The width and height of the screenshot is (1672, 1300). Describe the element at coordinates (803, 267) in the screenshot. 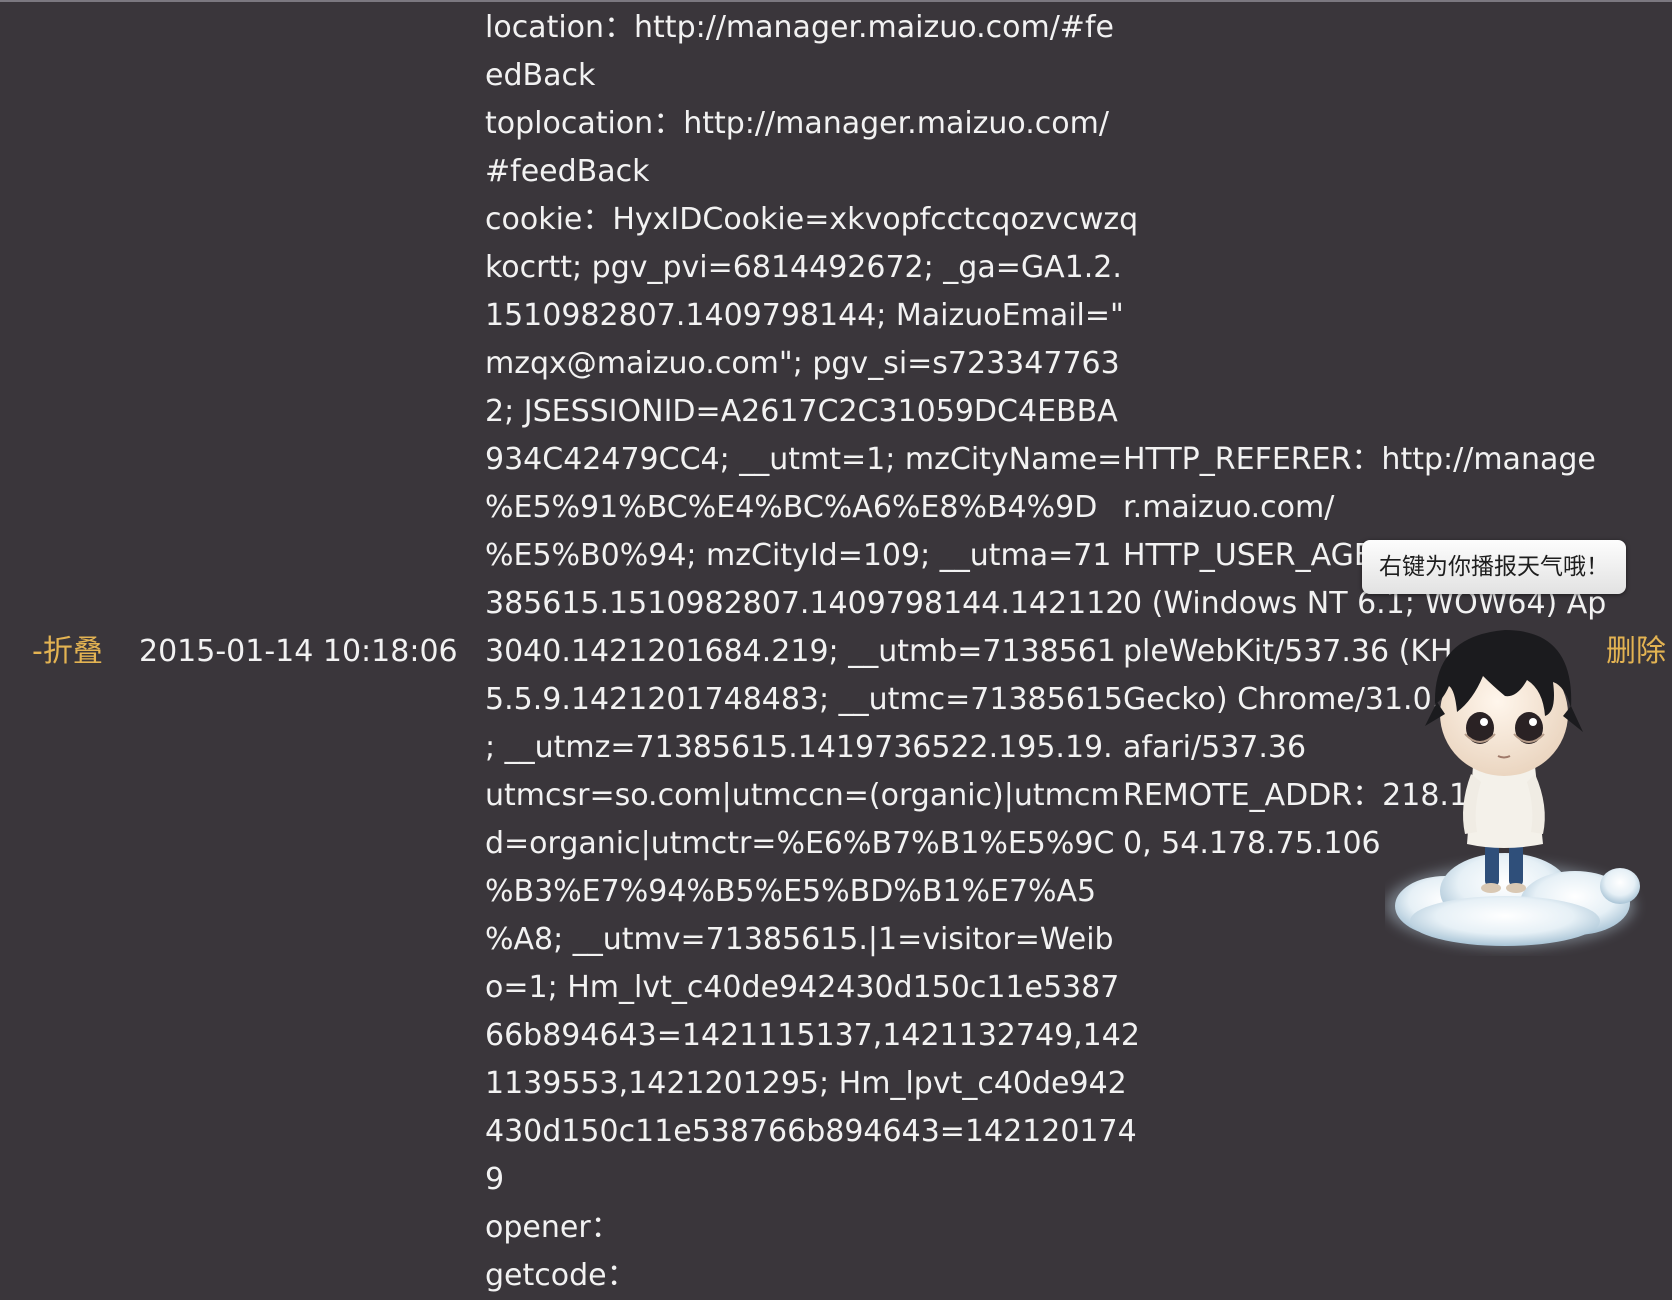

I see `client-info-line: kocrtt; pgv_pvi=6814492672; _ga=GA1.2.` at that location.